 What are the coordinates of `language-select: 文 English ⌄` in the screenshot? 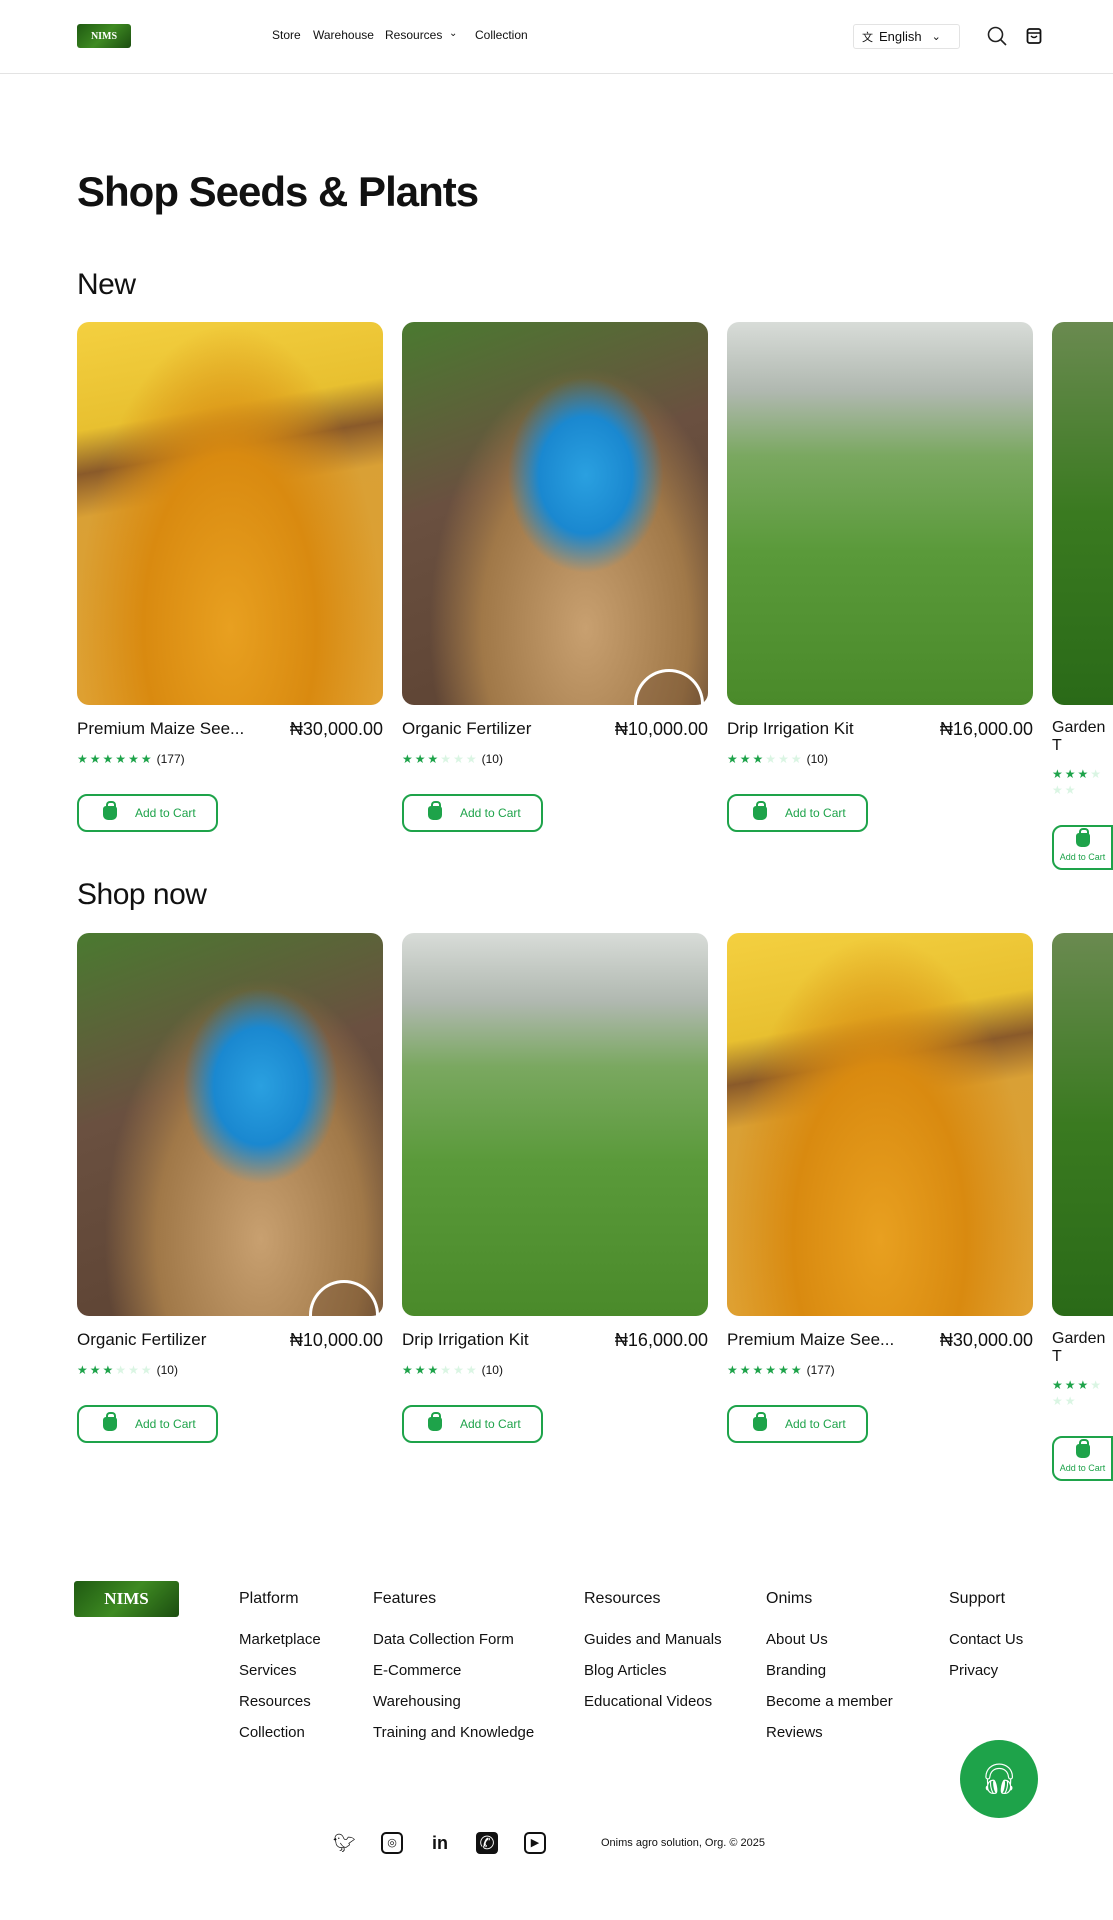 It's located at (906, 36).